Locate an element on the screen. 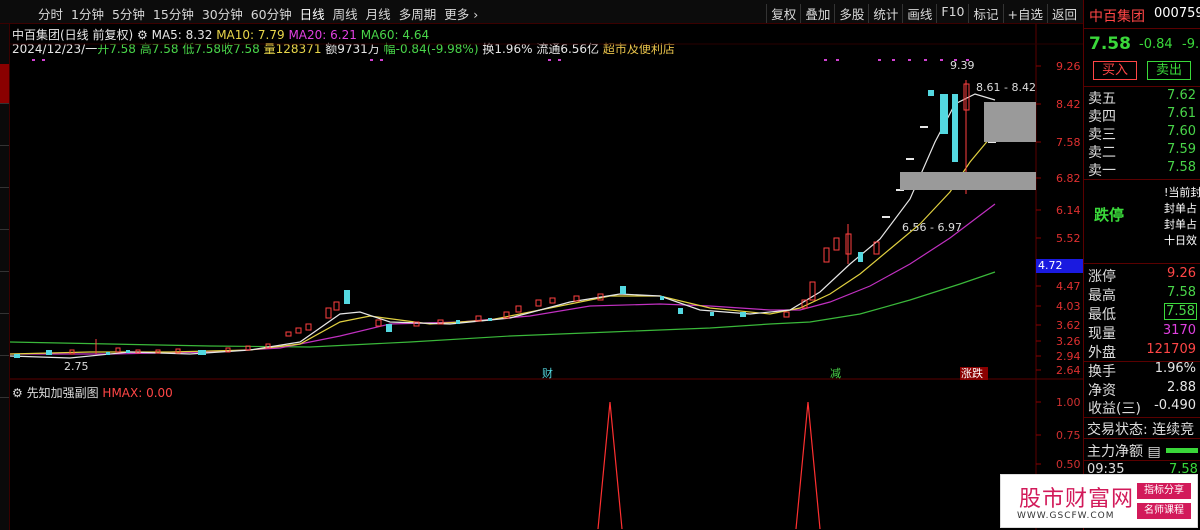 The height and width of the screenshot is (530, 1200). net-flow-bar is located at coordinates (1182, 450).